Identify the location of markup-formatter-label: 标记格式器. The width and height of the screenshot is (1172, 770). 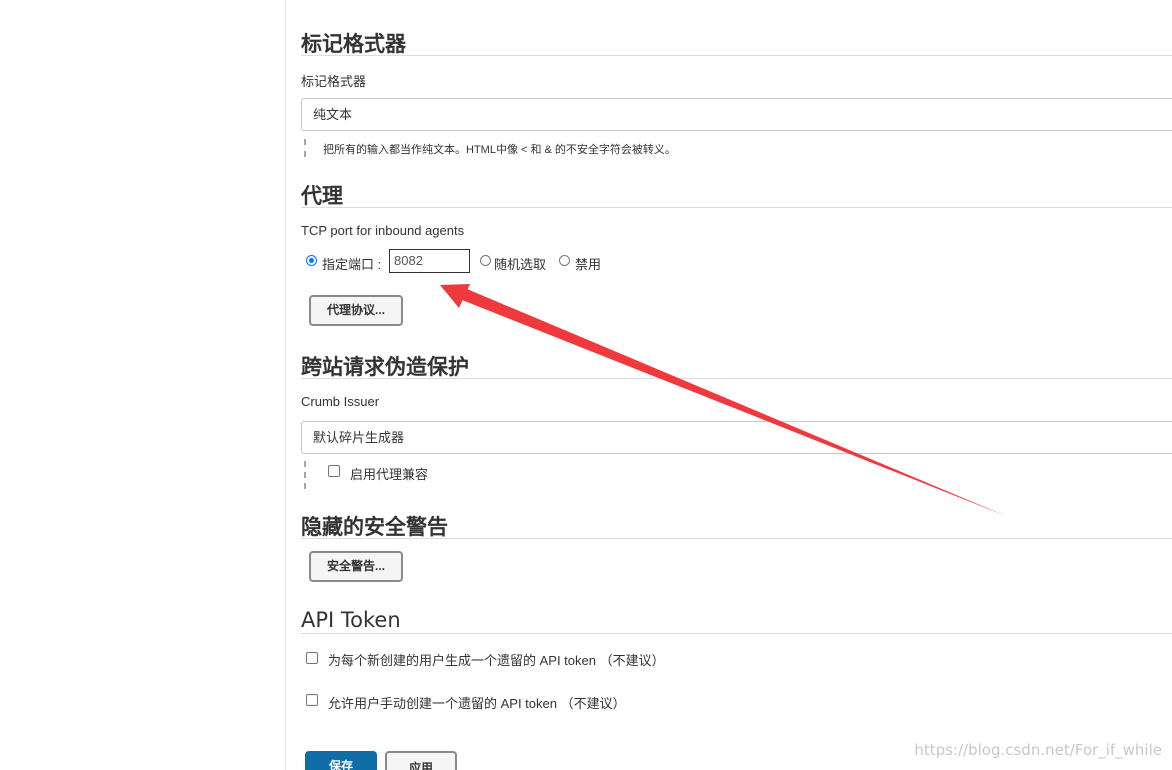
(334, 81).